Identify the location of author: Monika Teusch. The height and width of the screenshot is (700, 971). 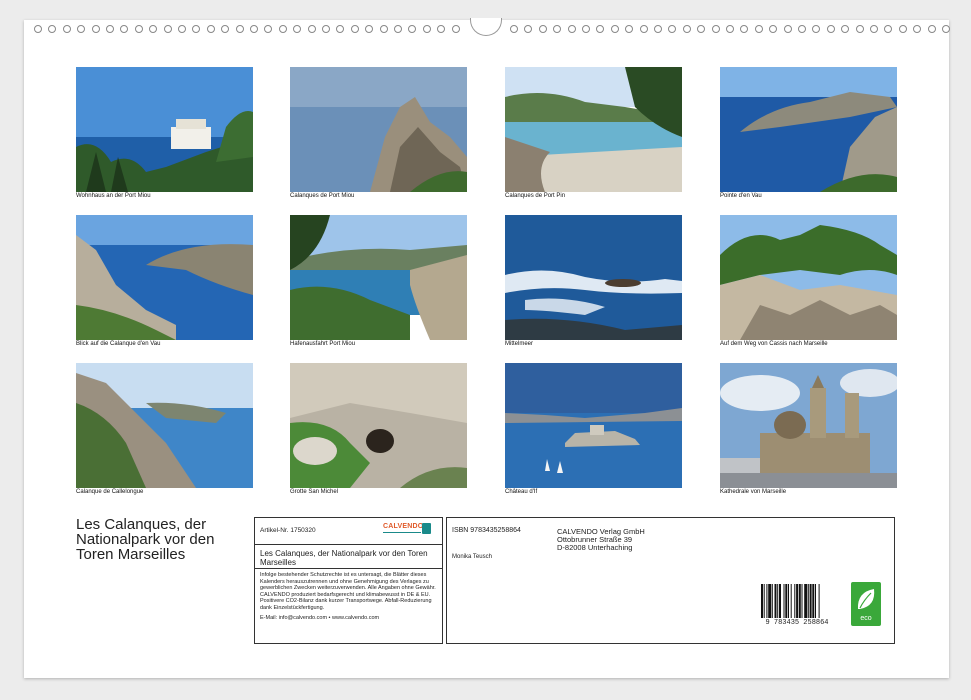
(472, 557).